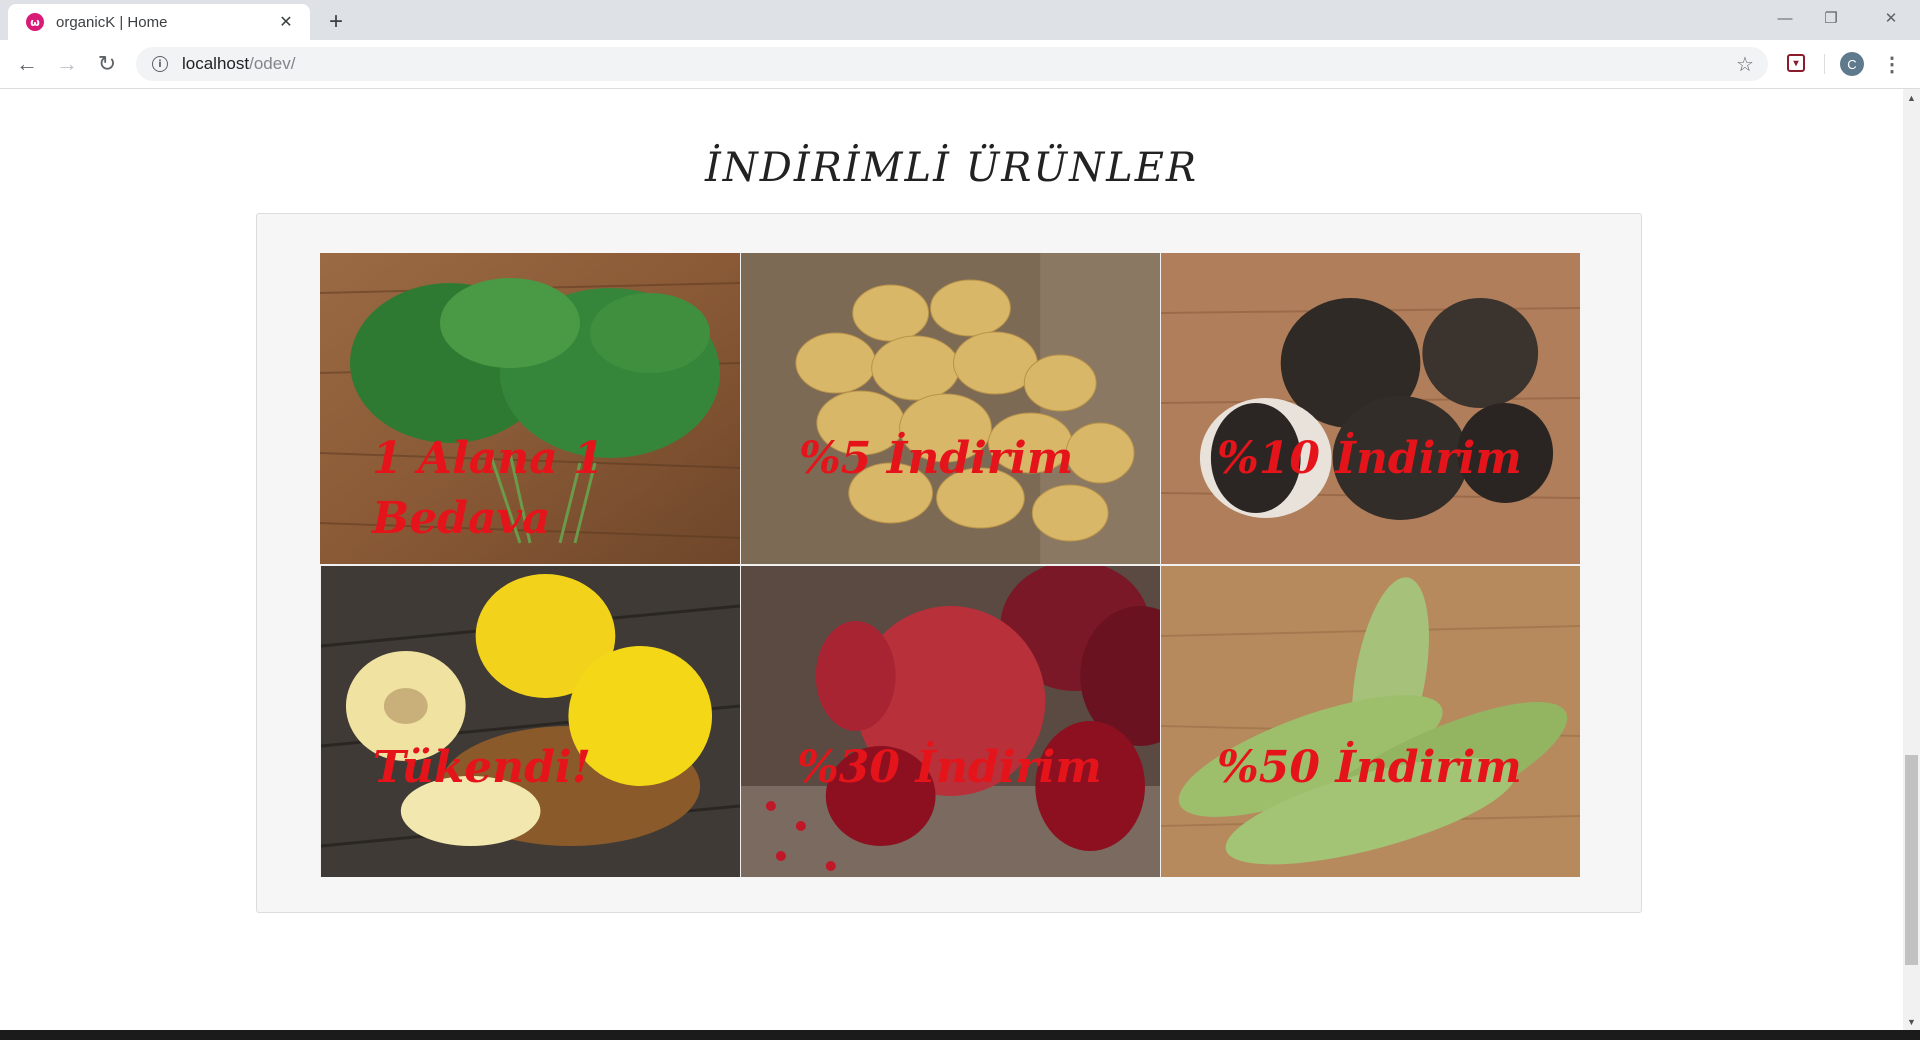 Image resolution: width=1920 pixels, height=1040 pixels. I want to click on scroll-down-icon: ▼, so click(1911, 1021).